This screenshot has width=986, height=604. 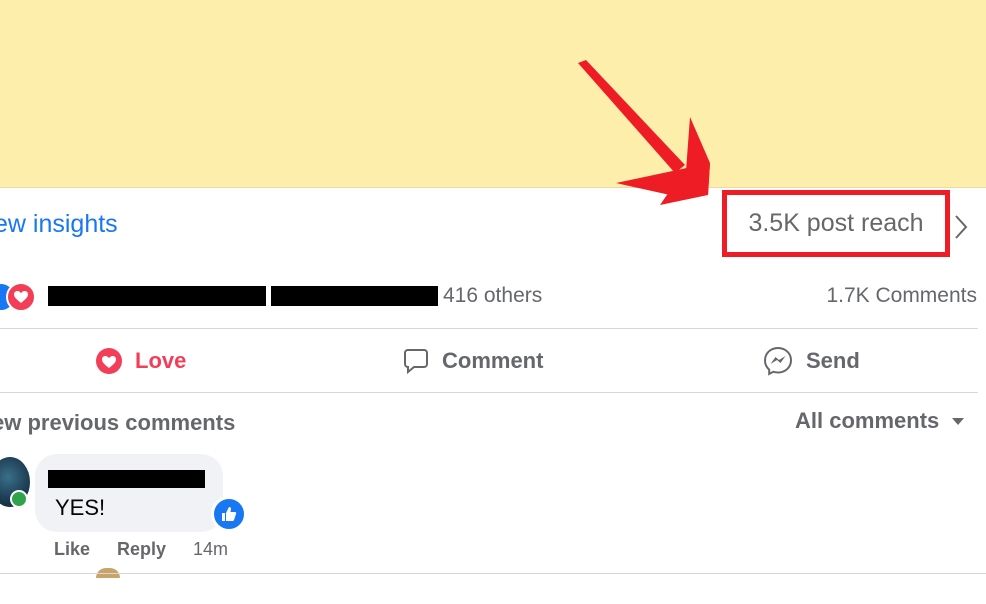 I want to click on chevron-right-icon, so click(x=961, y=227).